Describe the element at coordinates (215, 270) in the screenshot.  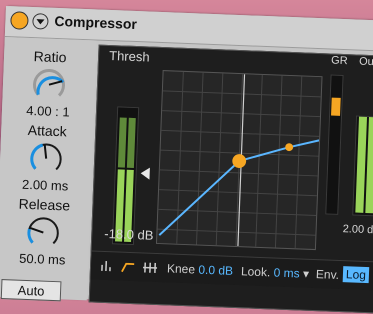
I see `knee-value: 0.0 dB` at that location.